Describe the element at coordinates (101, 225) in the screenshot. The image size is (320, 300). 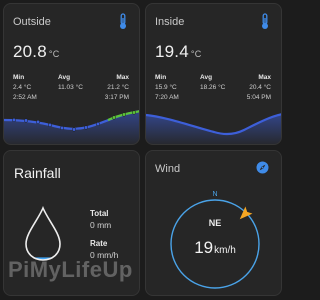
I see `rainfall-total-value: 0 mm` at that location.